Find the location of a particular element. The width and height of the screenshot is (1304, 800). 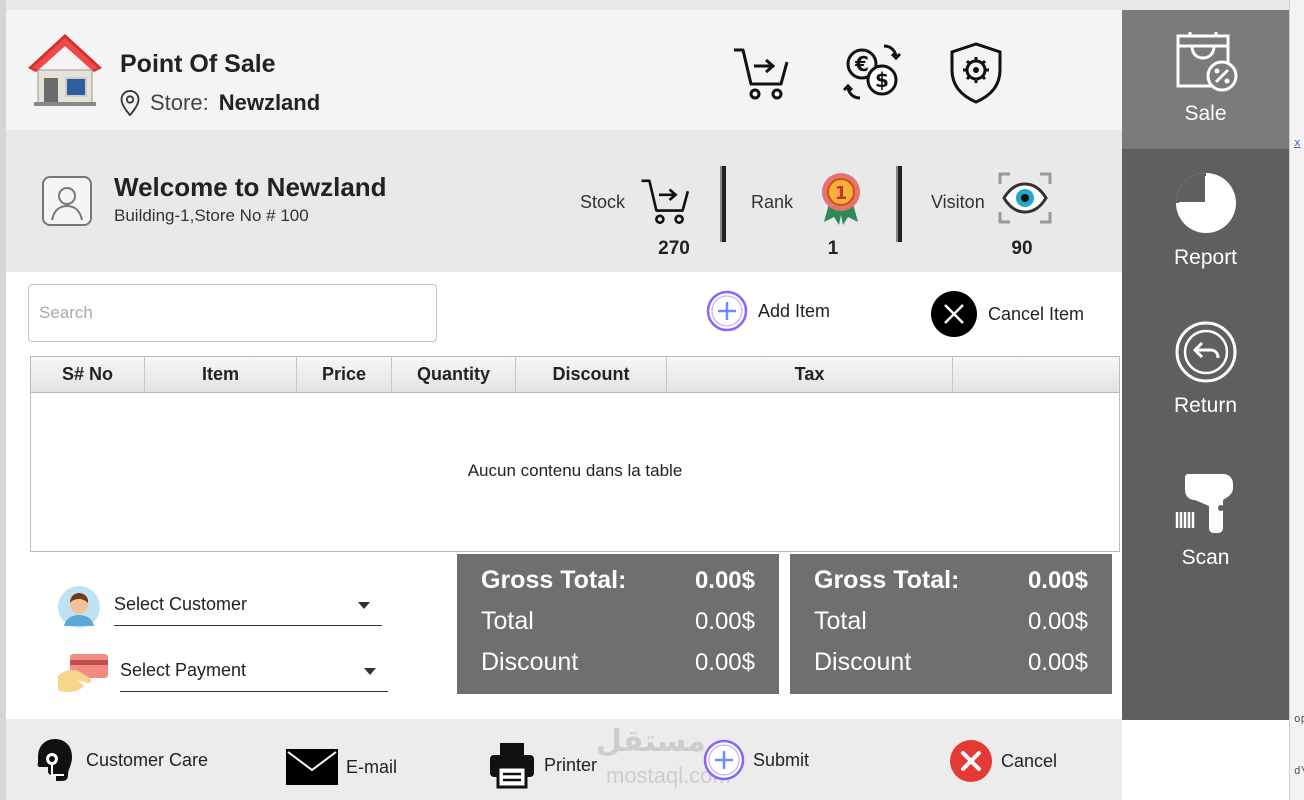

cancel-circle-icon is located at coordinates (971, 761).